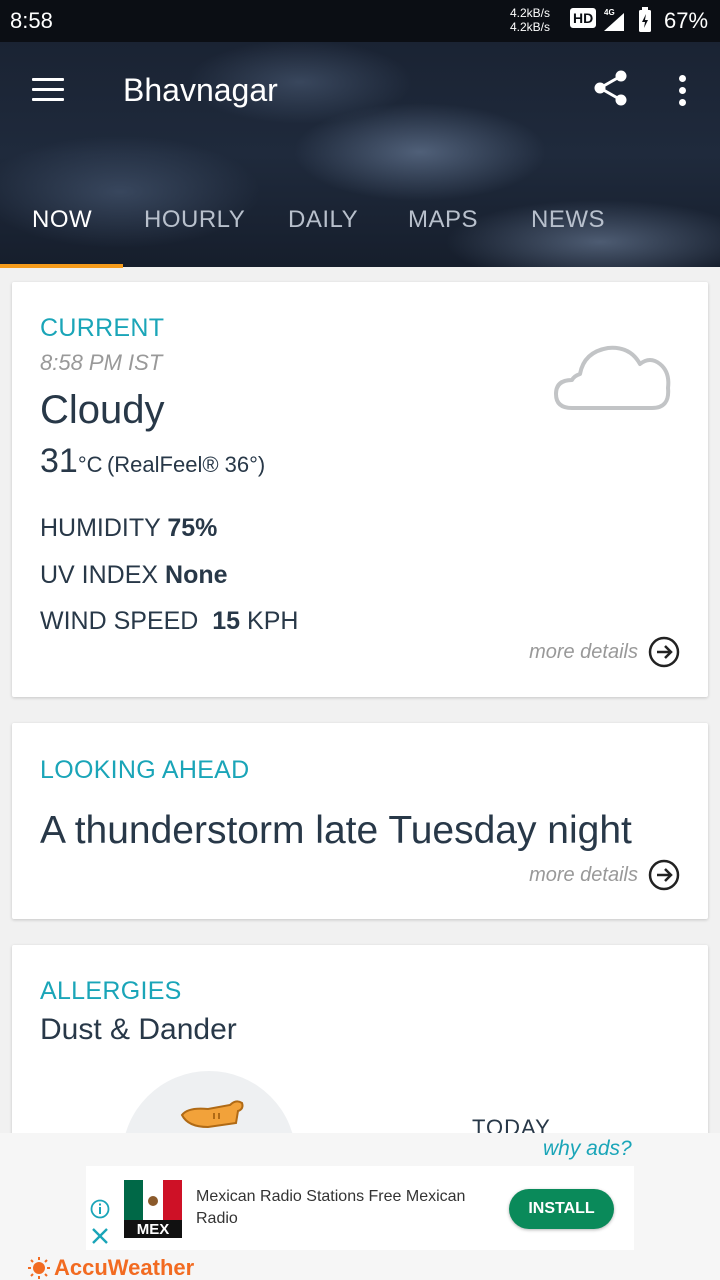 This screenshot has height=1280, width=720. Describe the element at coordinates (194, 220) in the screenshot. I see `tab-hourly: HOURLY` at that location.